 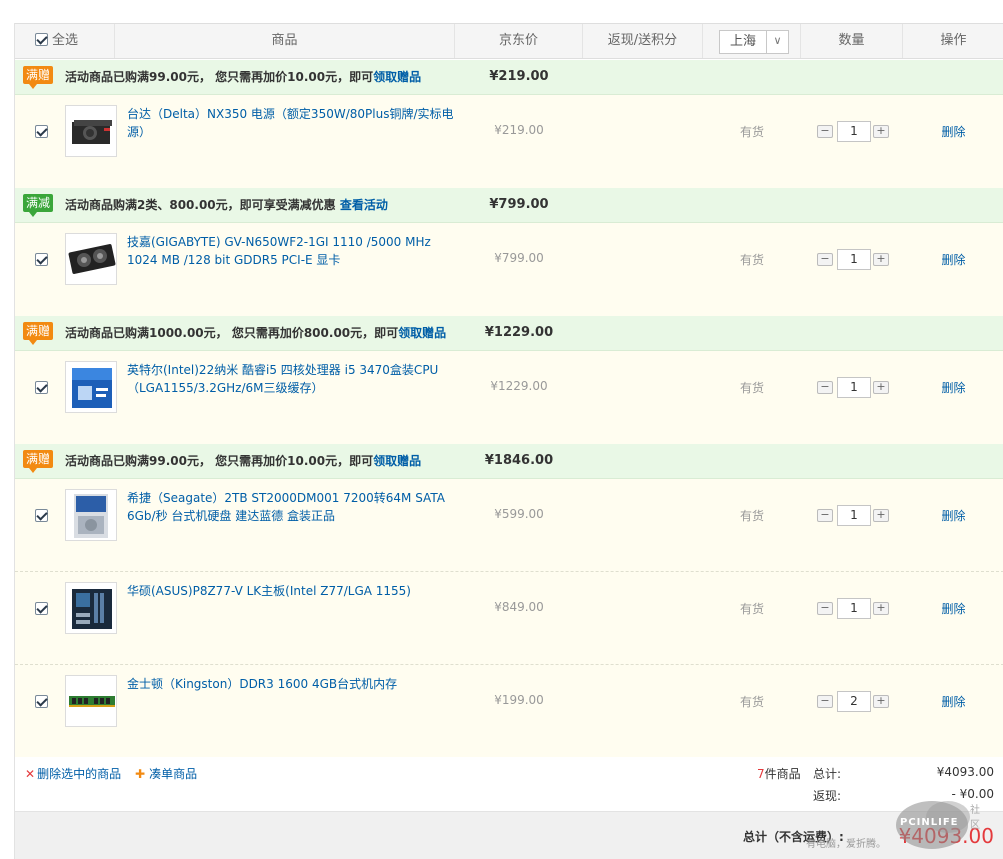 I want to click on select-all-checkbox, so click(x=41, y=39).